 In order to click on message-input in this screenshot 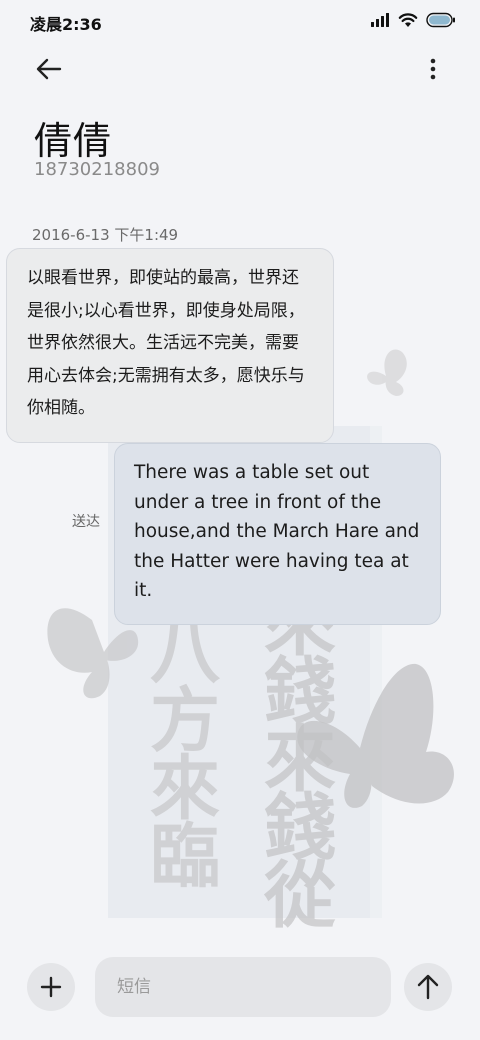, I will do `click(243, 987)`.